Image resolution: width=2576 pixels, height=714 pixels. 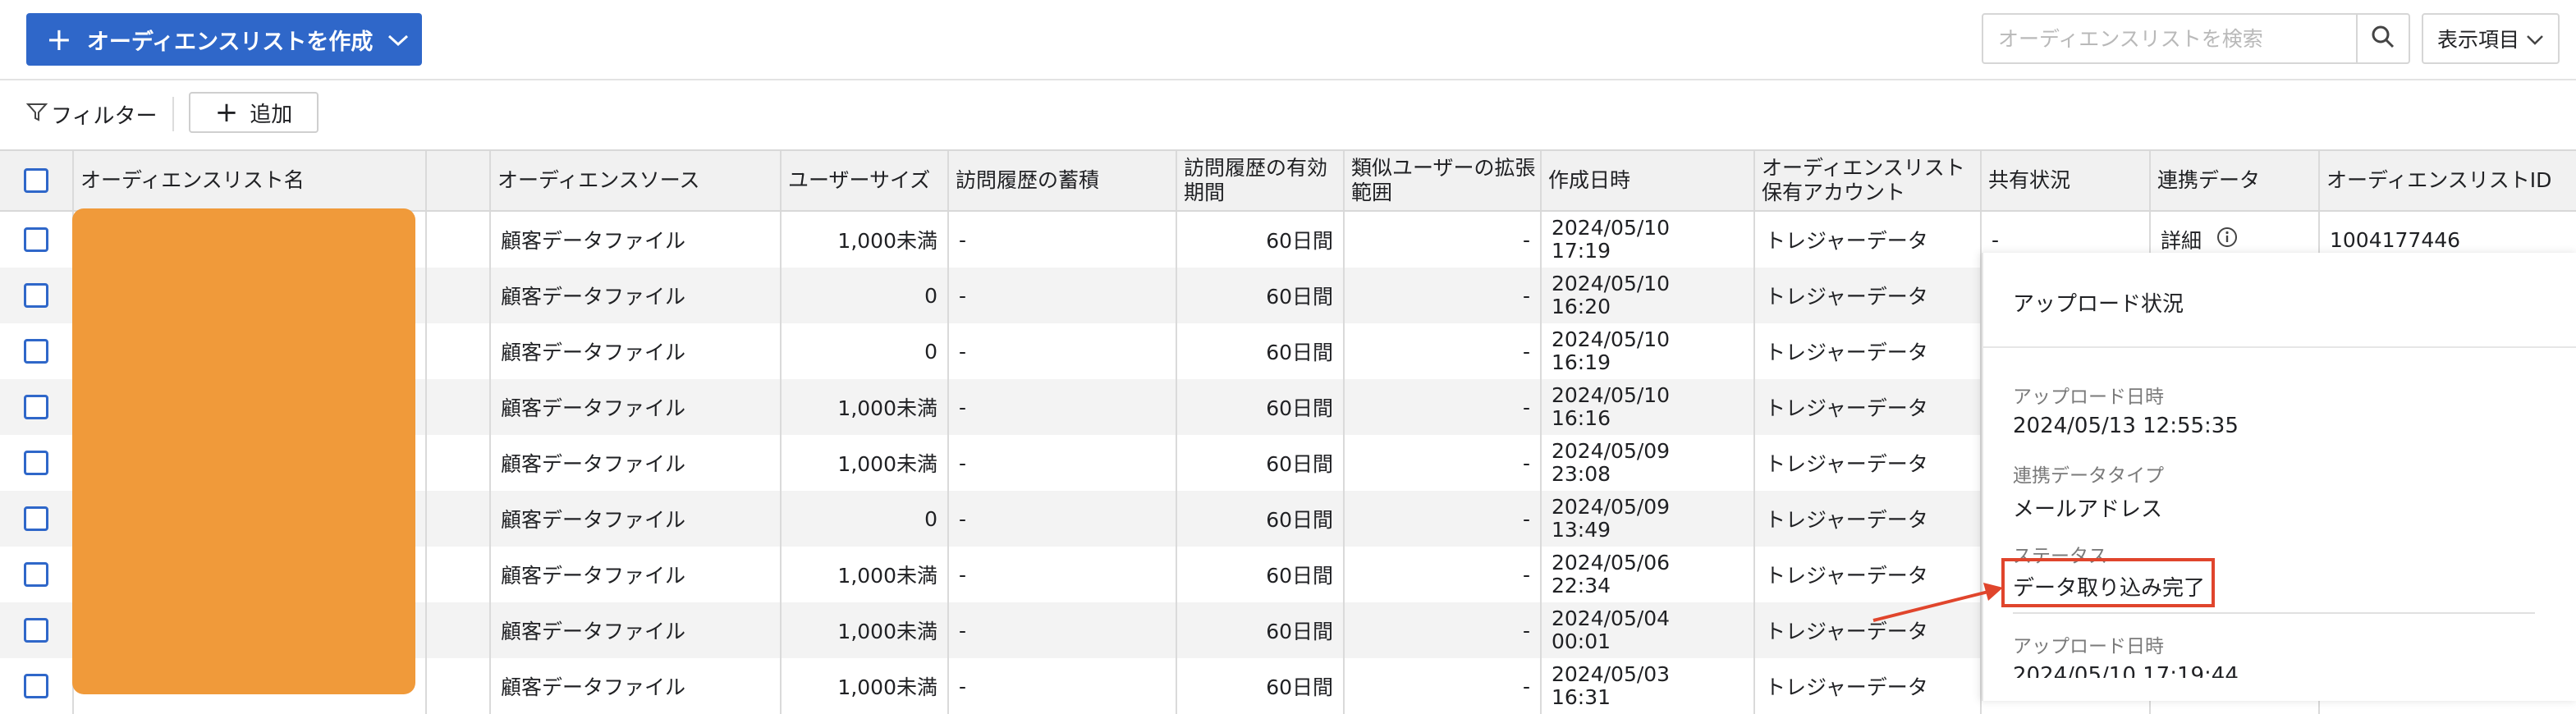 I want to click on display-items-dropdown: 表示項目, so click(x=2491, y=38).